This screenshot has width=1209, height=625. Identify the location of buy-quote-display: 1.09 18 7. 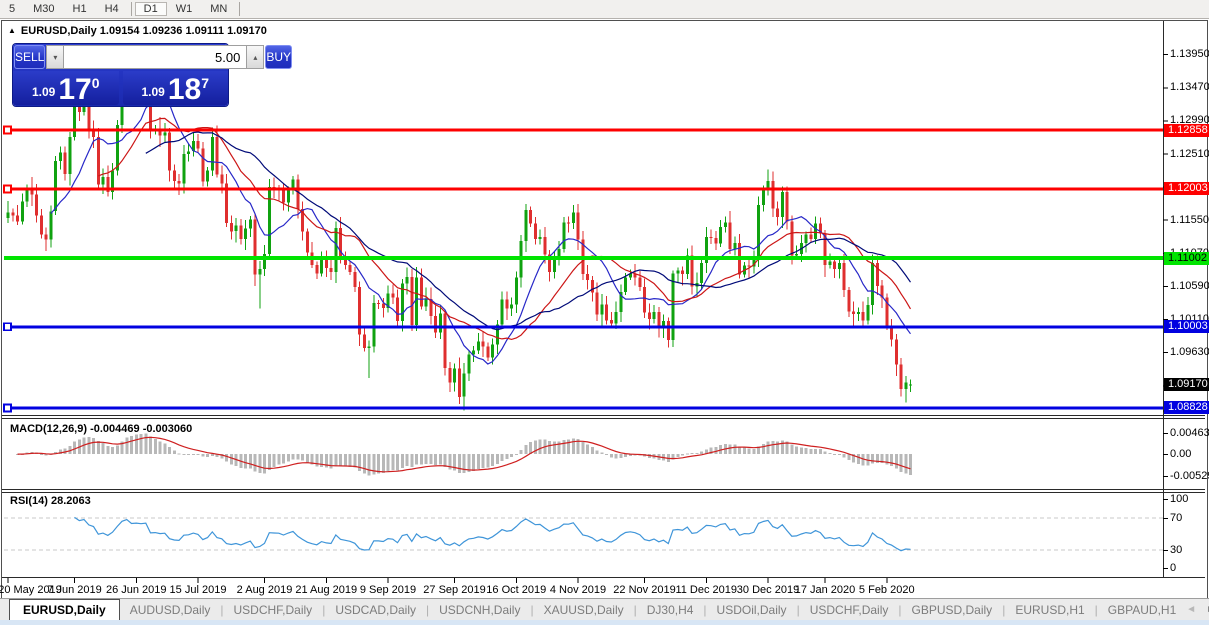
(175, 88).